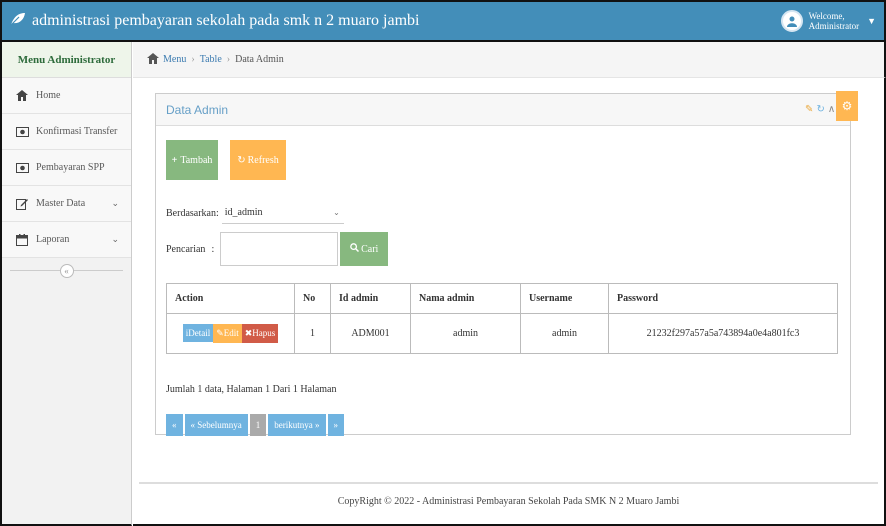 Image resolution: width=886 pixels, height=526 pixels. What do you see at coordinates (465, 333) in the screenshot?
I see `cell-nama-admin: admin` at bounding box center [465, 333].